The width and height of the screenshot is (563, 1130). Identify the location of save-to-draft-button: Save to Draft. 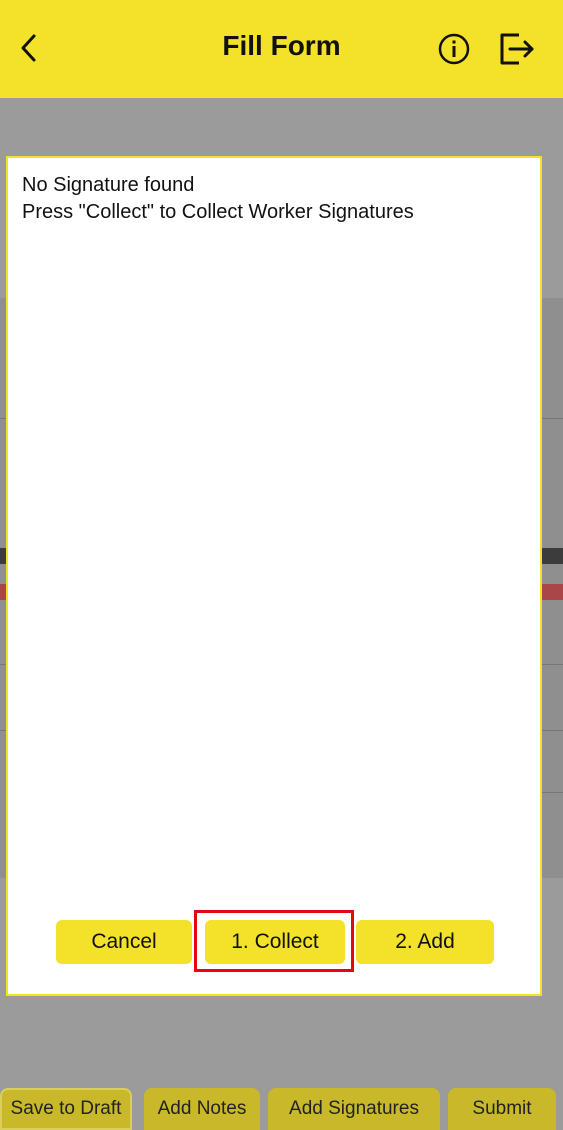
(66, 1109).